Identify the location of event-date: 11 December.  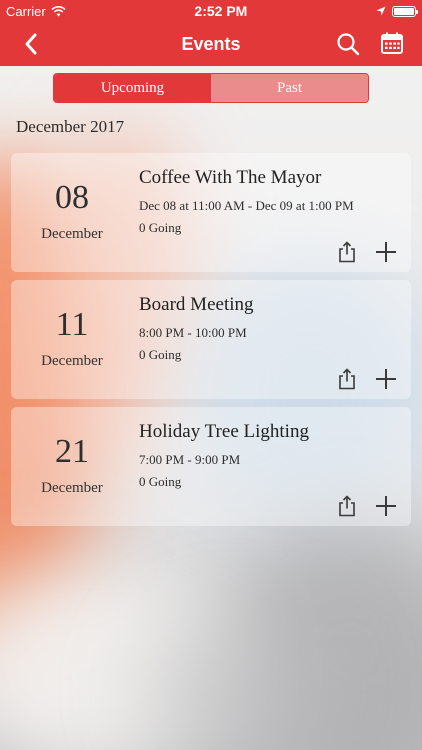
(72, 339).